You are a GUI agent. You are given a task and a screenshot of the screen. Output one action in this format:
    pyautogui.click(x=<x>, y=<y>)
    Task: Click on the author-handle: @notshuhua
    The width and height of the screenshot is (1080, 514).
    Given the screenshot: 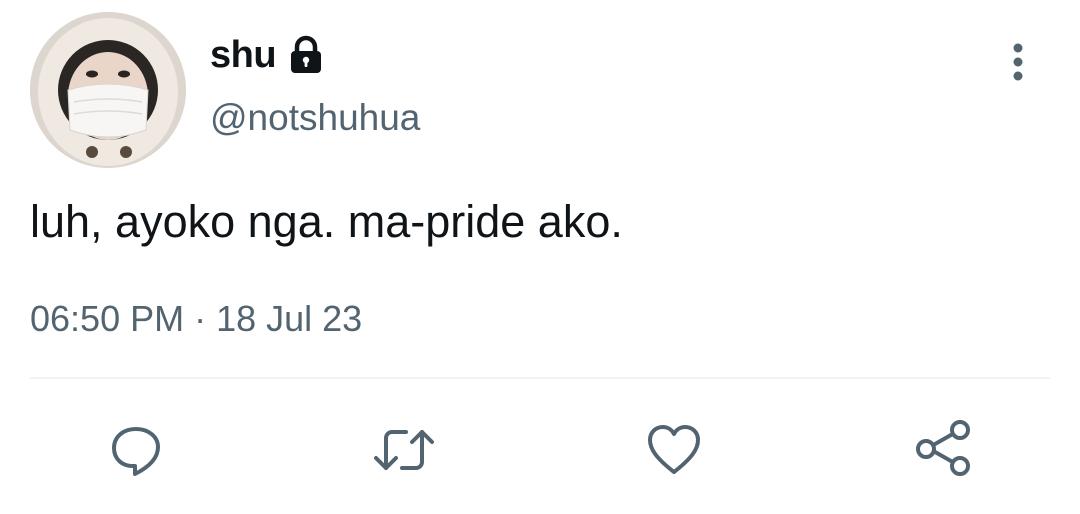 What is the action you would take?
    pyautogui.click(x=315, y=118)
    